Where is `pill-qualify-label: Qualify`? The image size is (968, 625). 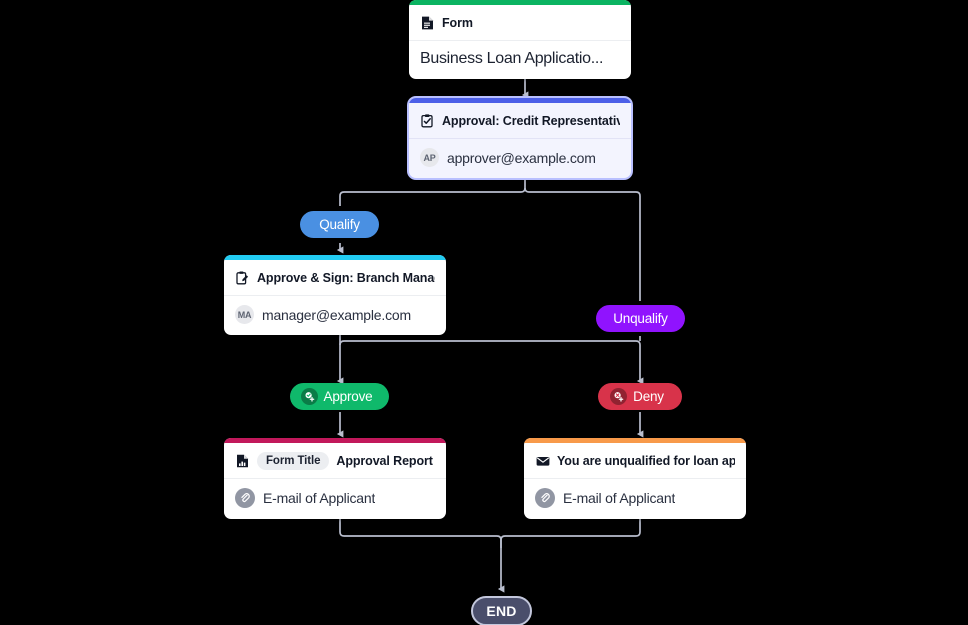
pill-qualify-label: Qualify is located at coordinates (339, 224).